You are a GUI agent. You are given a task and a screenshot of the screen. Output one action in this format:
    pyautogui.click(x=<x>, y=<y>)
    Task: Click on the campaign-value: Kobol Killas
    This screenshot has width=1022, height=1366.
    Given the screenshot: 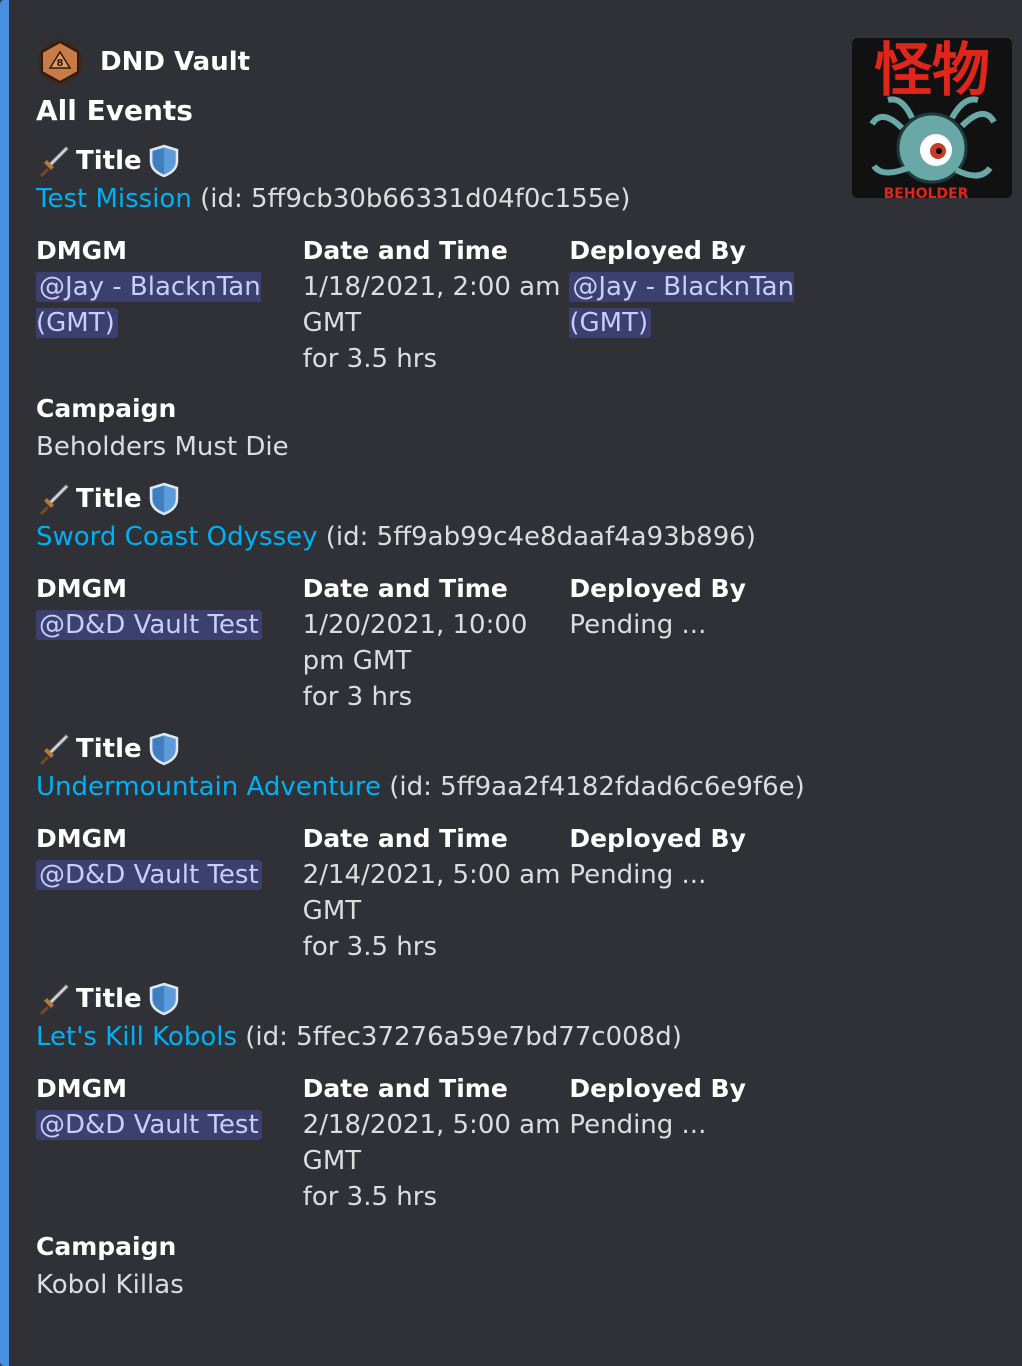 What is the action you would take?
    pyautogui.click(x=110, y=1285)
    